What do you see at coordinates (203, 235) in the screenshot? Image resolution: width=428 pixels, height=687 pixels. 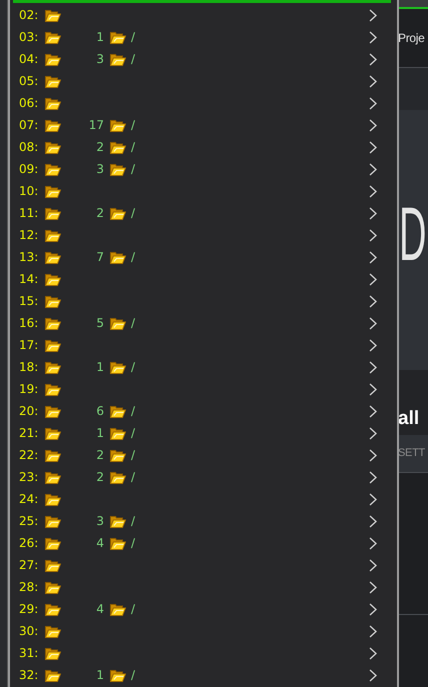 I see `menu-item: 12:` at bounding box center [203, 235].